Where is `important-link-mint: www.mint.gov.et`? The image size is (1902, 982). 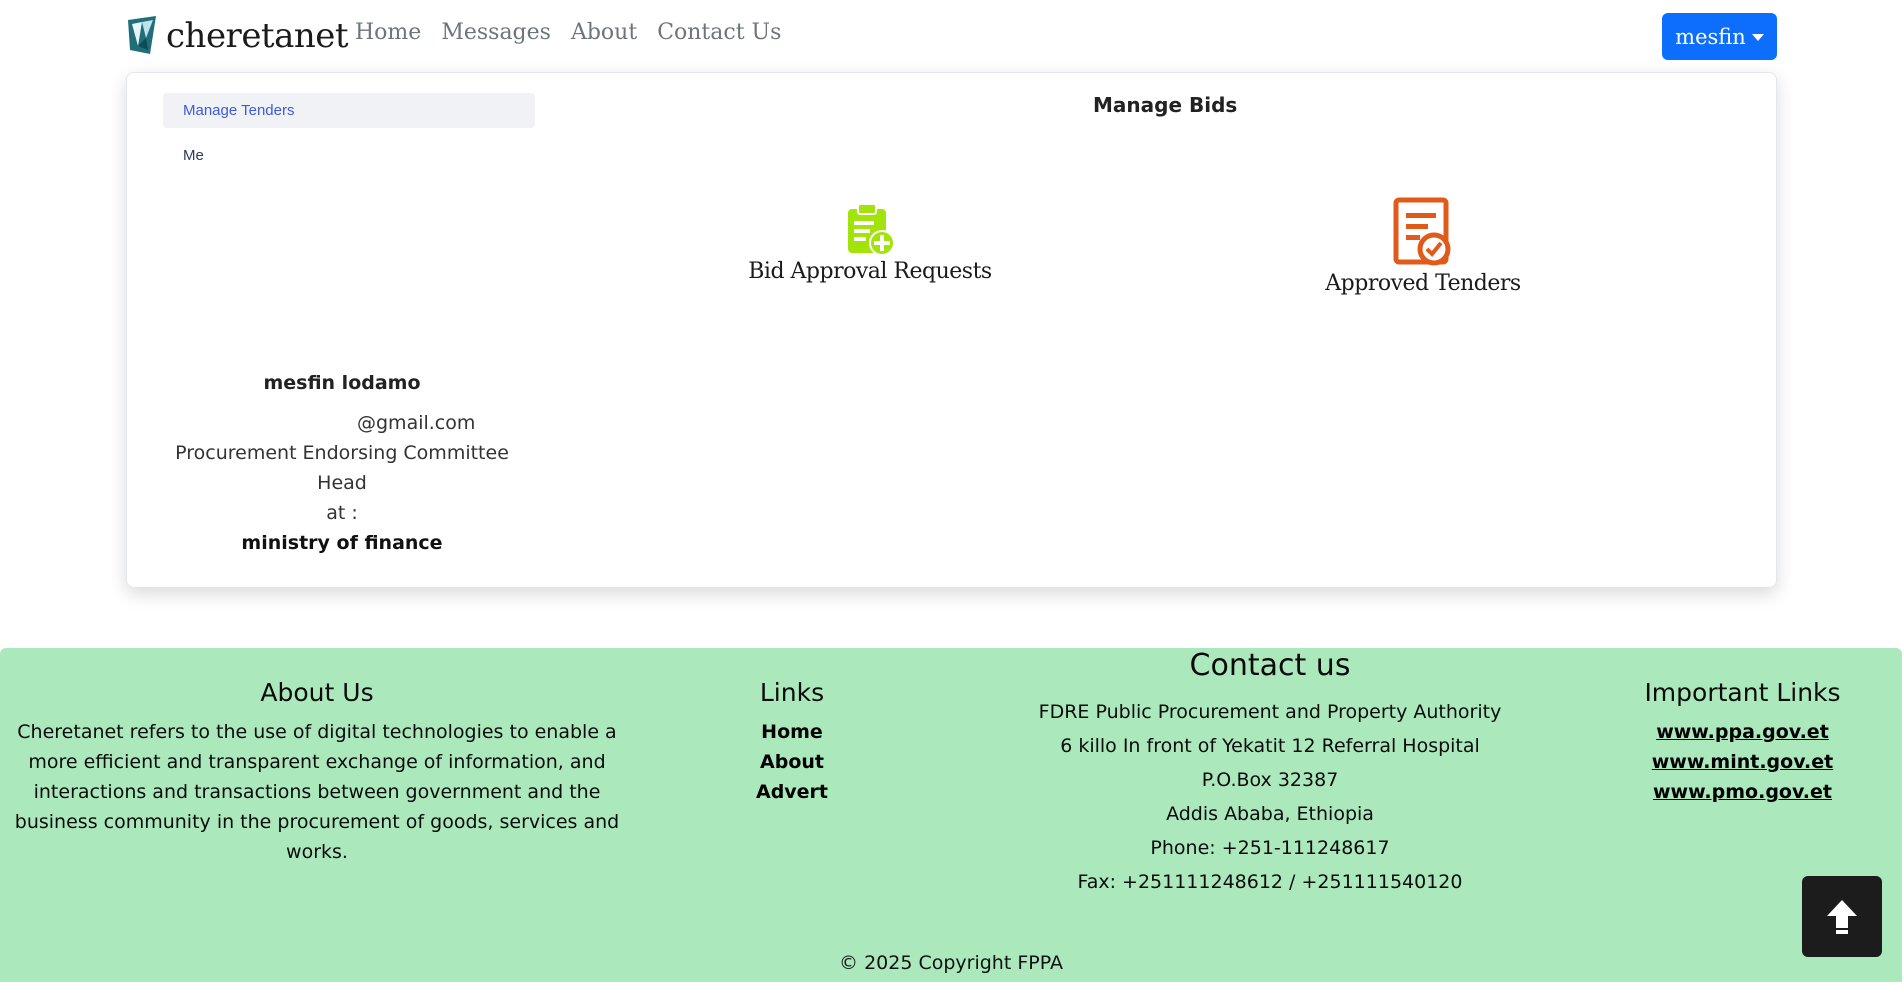 important-link-mint: www.mint.gov.et is located at coordinates (1742, 762).